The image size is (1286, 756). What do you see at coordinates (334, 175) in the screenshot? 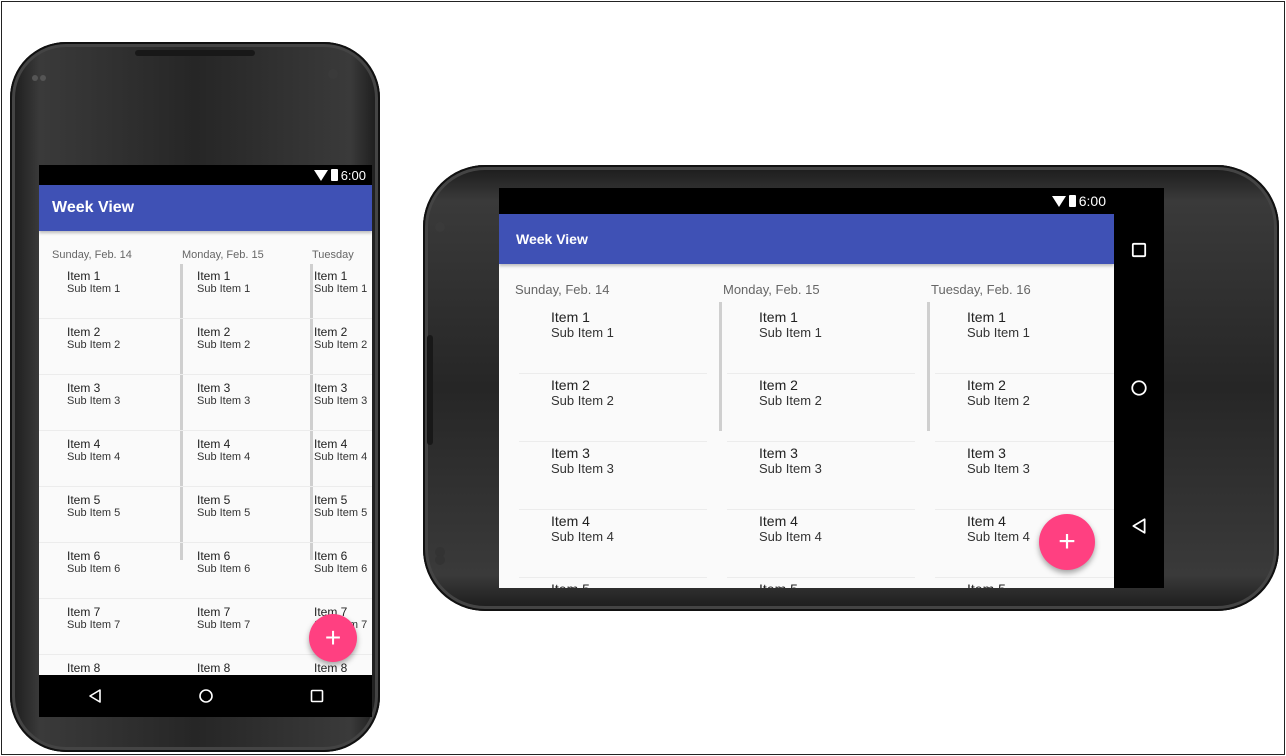
I see `battery-icon` at bounding box center [334, 175].